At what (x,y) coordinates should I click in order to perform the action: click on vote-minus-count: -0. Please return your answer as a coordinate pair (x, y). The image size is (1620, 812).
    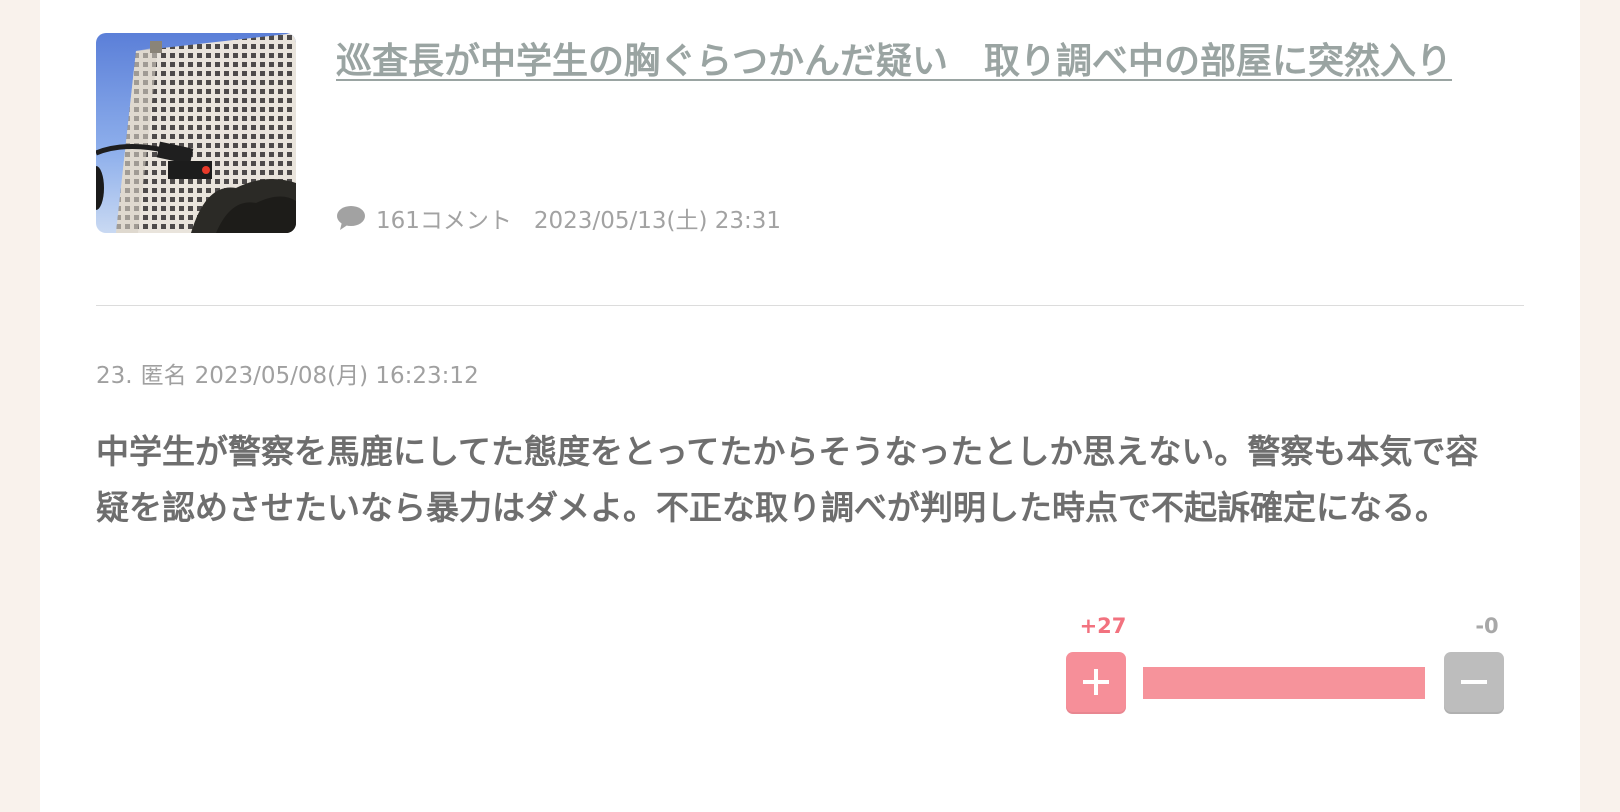
    Looking at the image, I should click on (1487, 626).